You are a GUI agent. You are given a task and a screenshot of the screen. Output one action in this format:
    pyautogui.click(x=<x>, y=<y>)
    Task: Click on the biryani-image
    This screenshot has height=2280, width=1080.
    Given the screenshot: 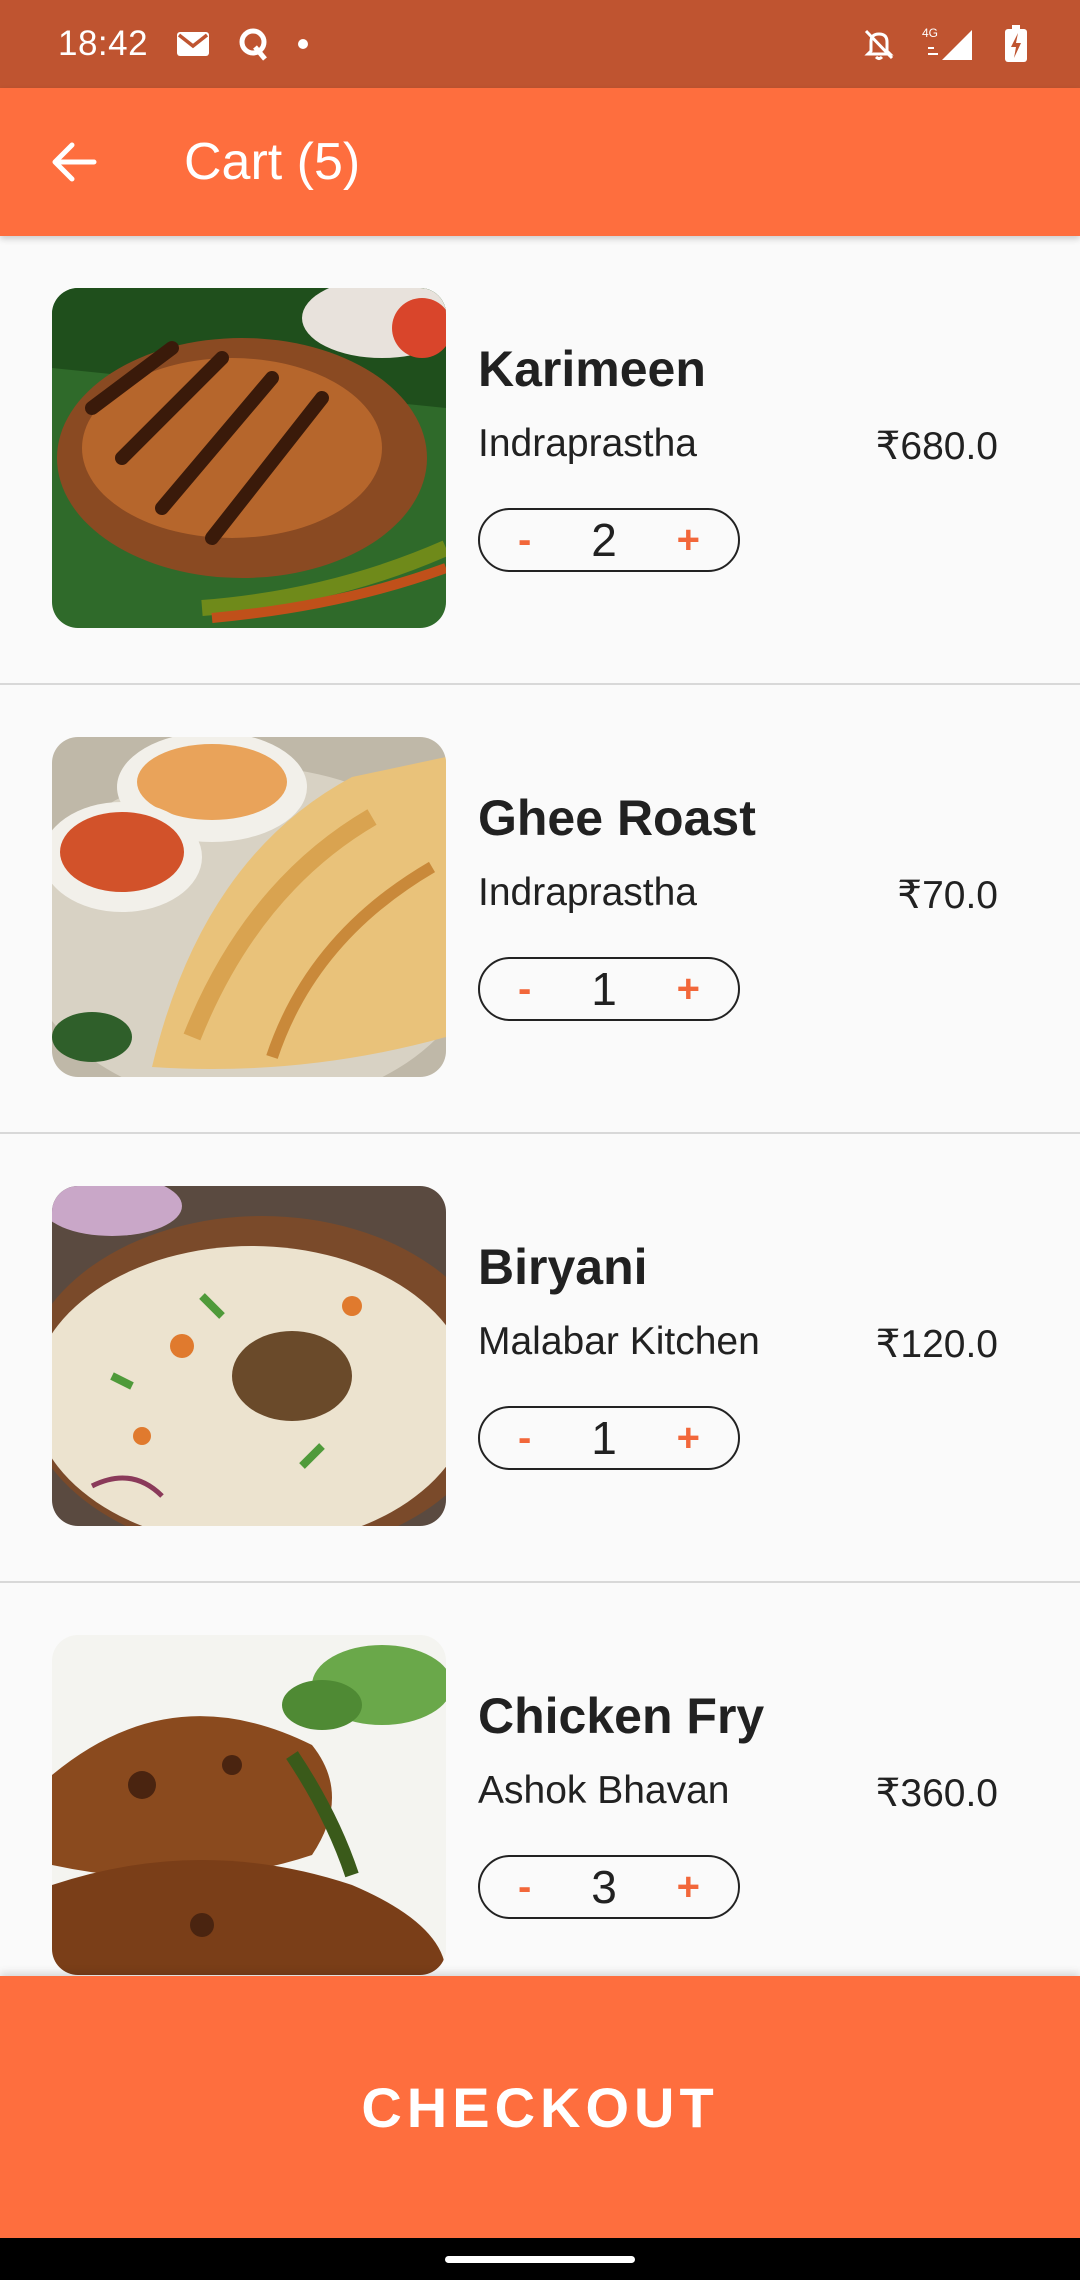 What is the action you would take?
    pyautogui.click(x=249, y=1356)
    